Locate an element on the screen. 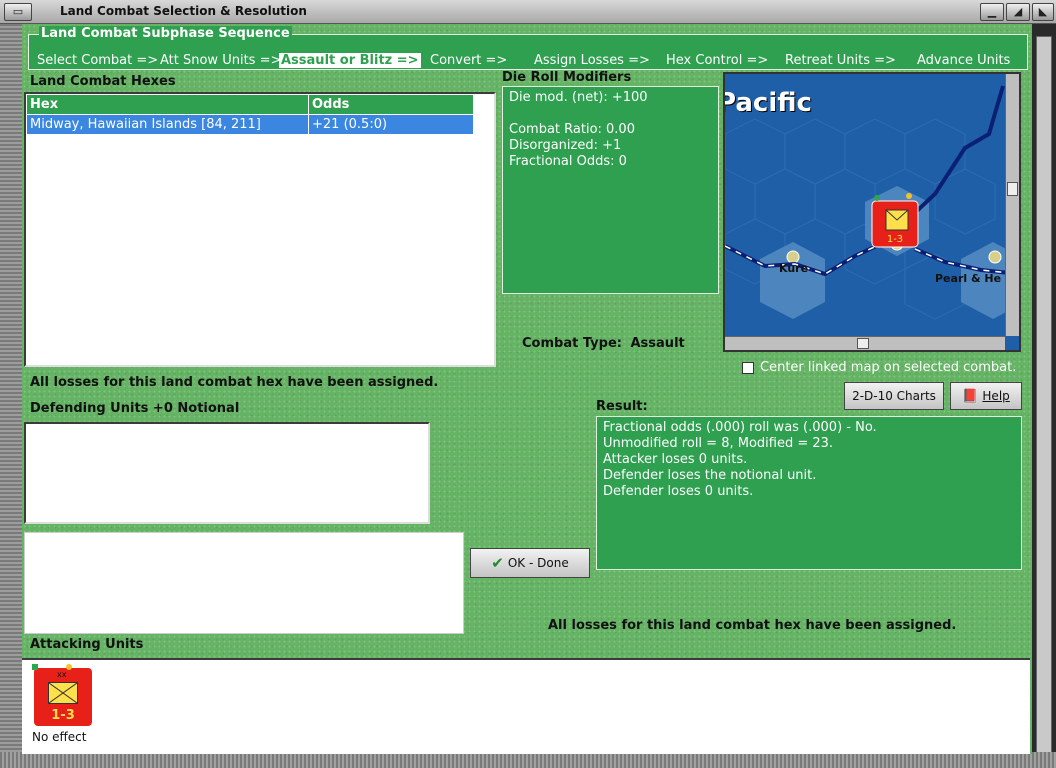 Image resolution: width=1056 pixels, height=768 pixels. map-place-pearl: Pearl & He is located at coordinates (968, 278).